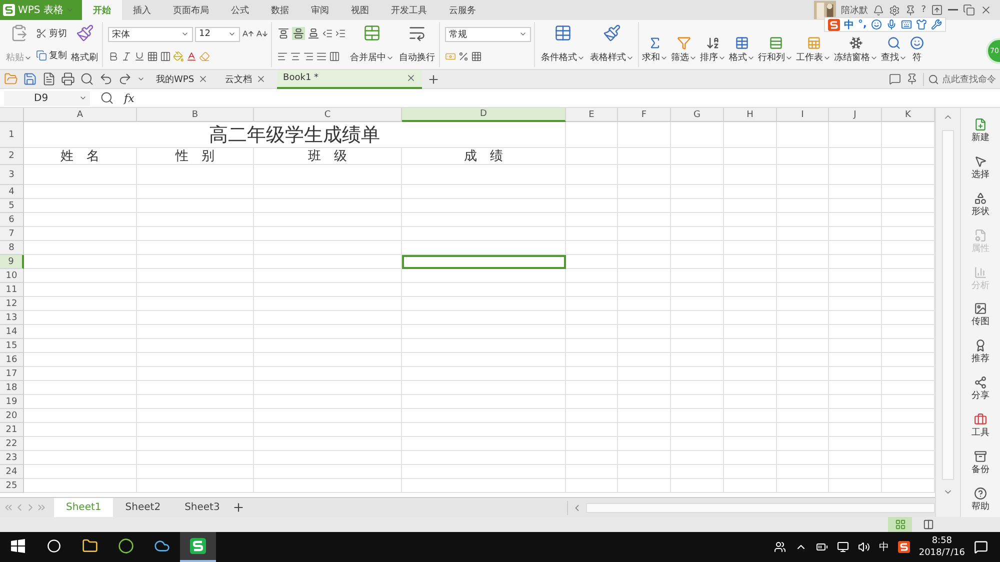  What do you see at coordinates (198, 547) in the screenshot?
I see `taskbar-app` at bounding box center [198, 547].